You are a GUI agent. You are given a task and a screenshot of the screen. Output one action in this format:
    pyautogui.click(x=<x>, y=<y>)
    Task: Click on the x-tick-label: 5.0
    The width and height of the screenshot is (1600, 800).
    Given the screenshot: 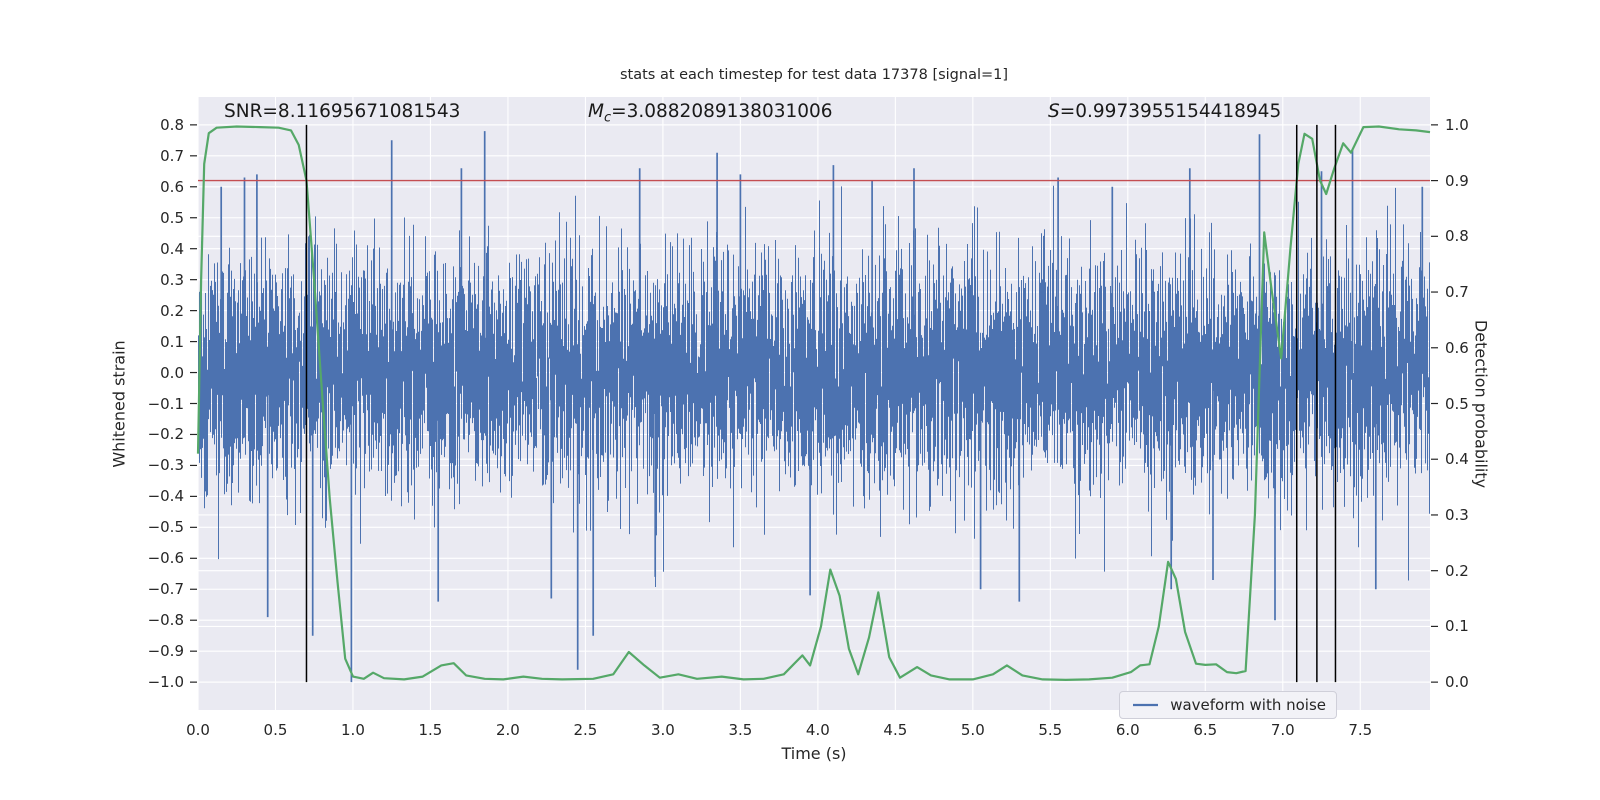 What is the action you would take?
    pyautogui.click(x=972, y=730)
    